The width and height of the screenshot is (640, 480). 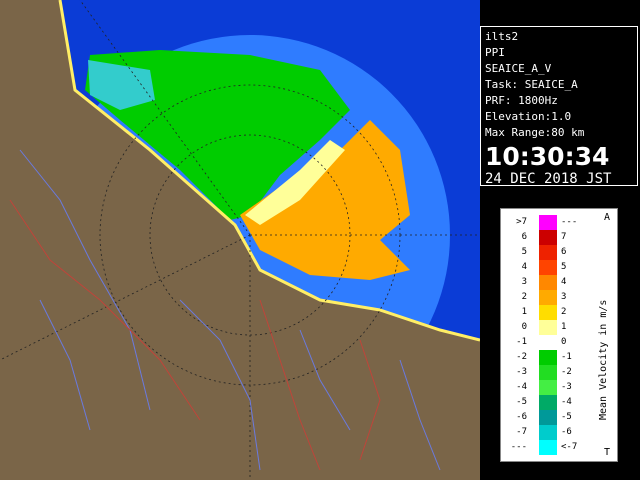 I want to click on legend-row: --- <-7, so click(x=560, y=447).